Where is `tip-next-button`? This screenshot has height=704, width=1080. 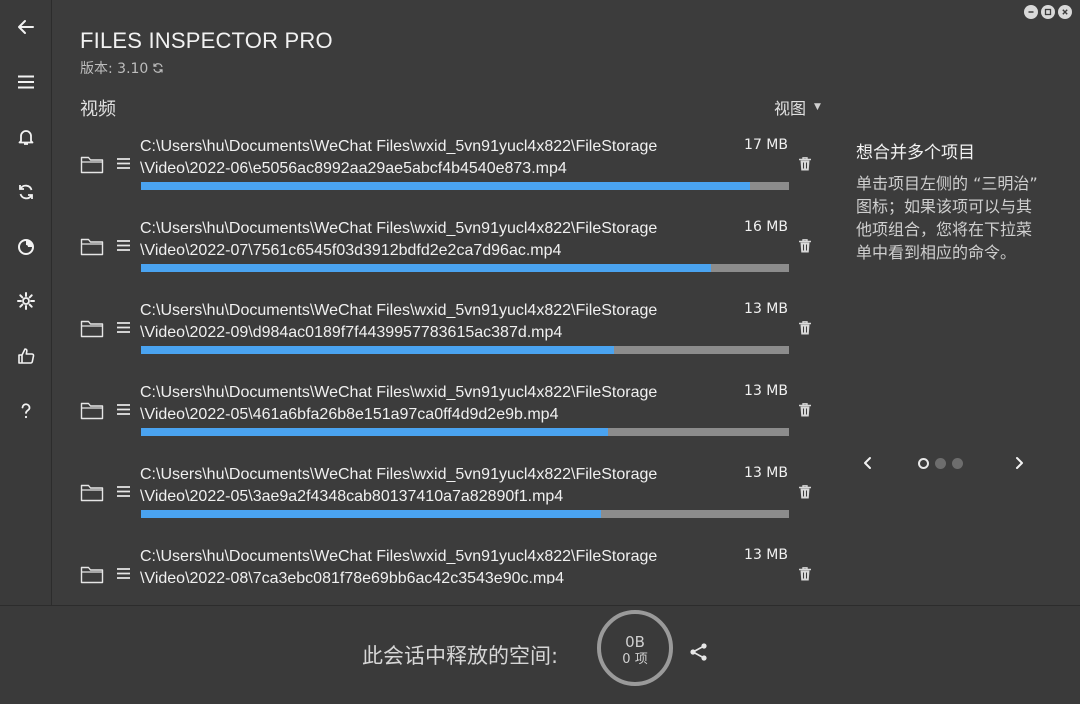 tip-next-button is located at coordinates (1019, 463).